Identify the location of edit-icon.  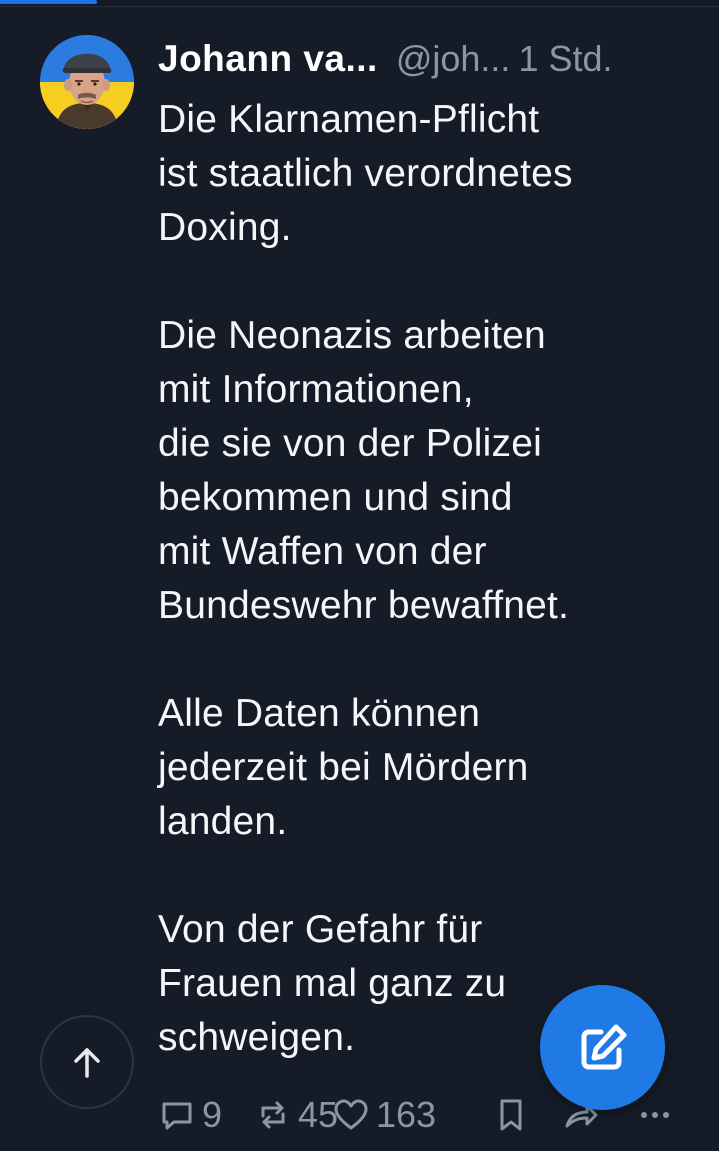
(603, 1048).